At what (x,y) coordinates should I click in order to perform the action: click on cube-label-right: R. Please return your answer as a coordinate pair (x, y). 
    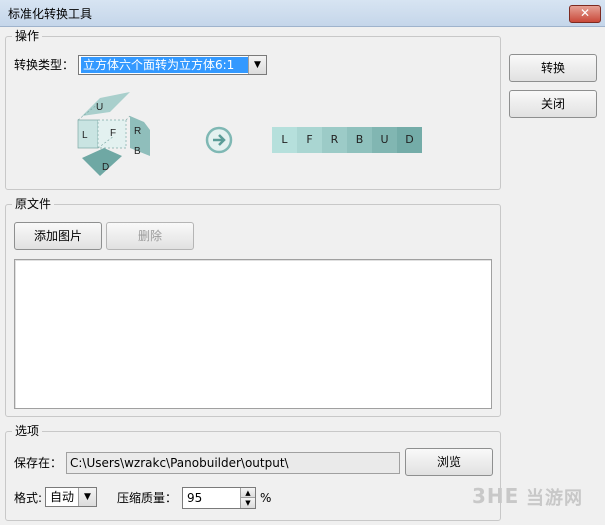
    Looking at the image, I should click on (137, 131).